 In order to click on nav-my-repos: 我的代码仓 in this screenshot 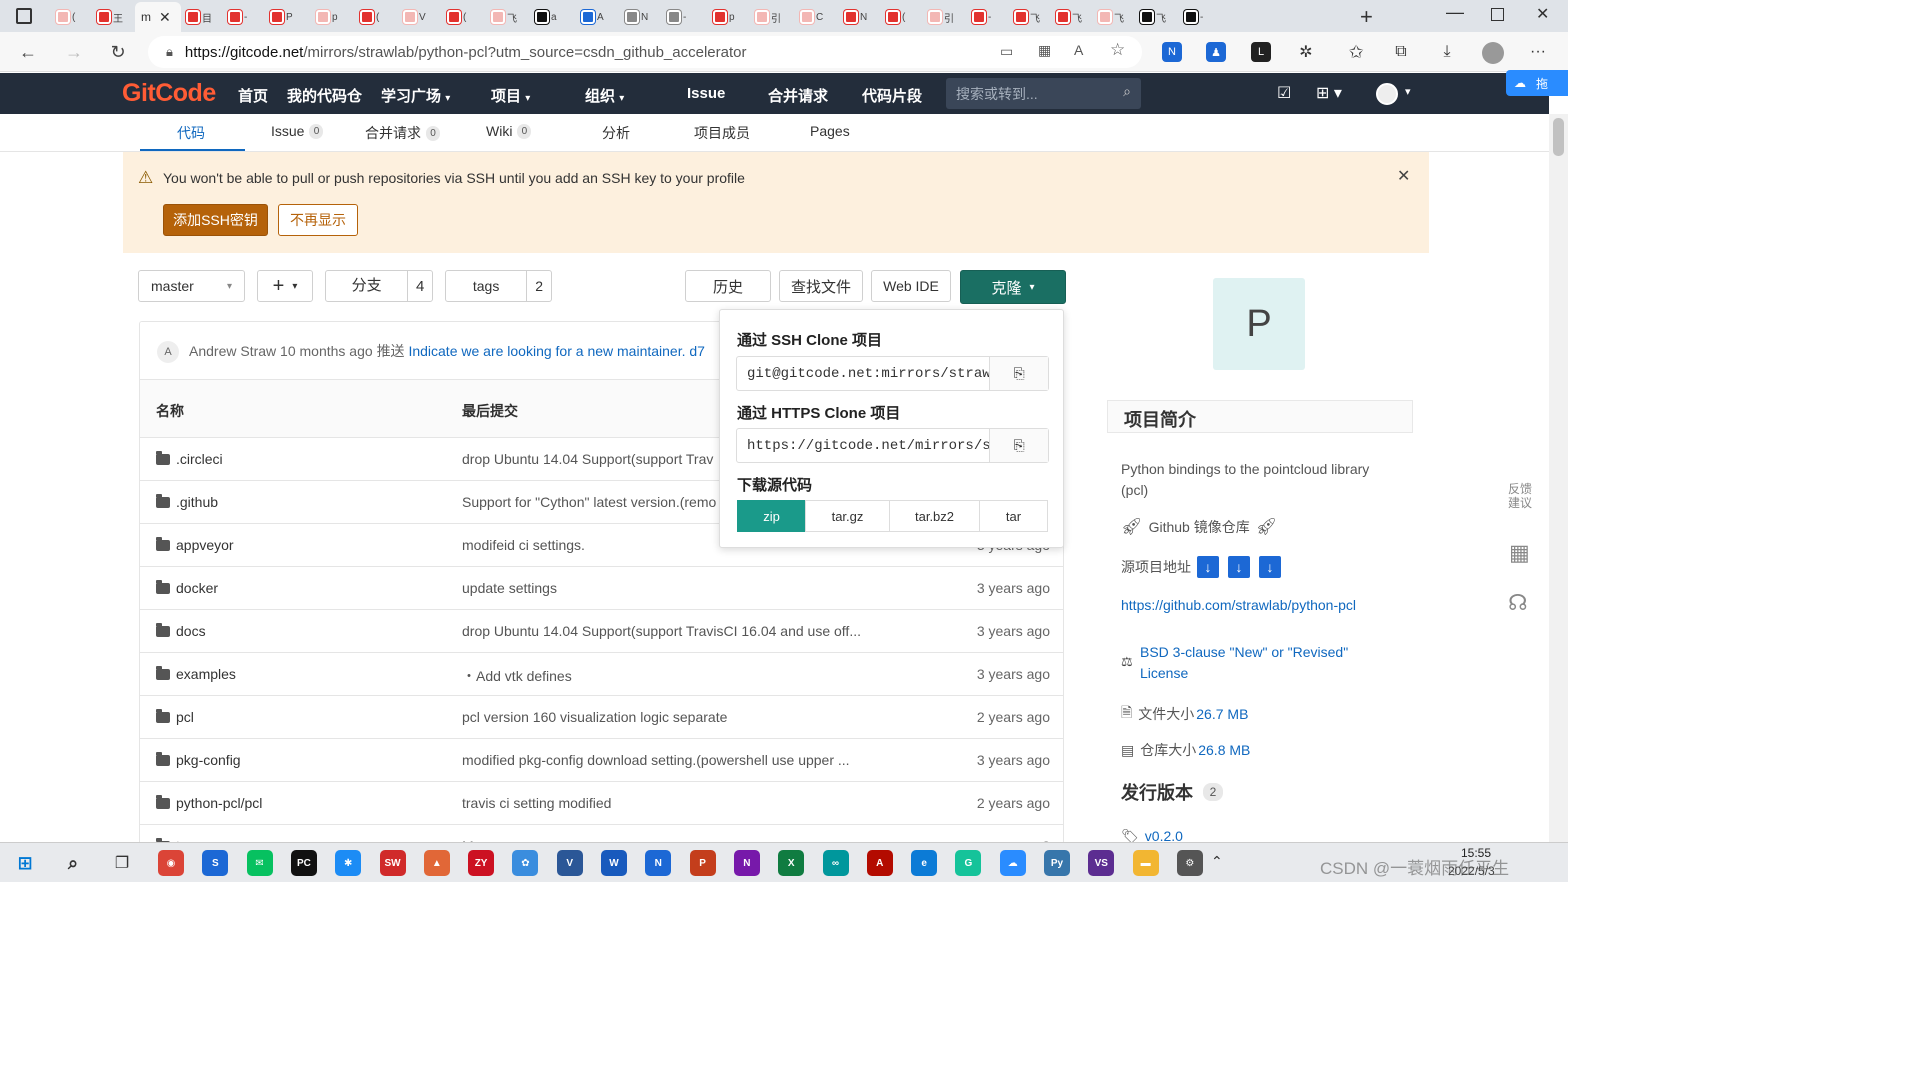, I will do `click(324, 95)`.